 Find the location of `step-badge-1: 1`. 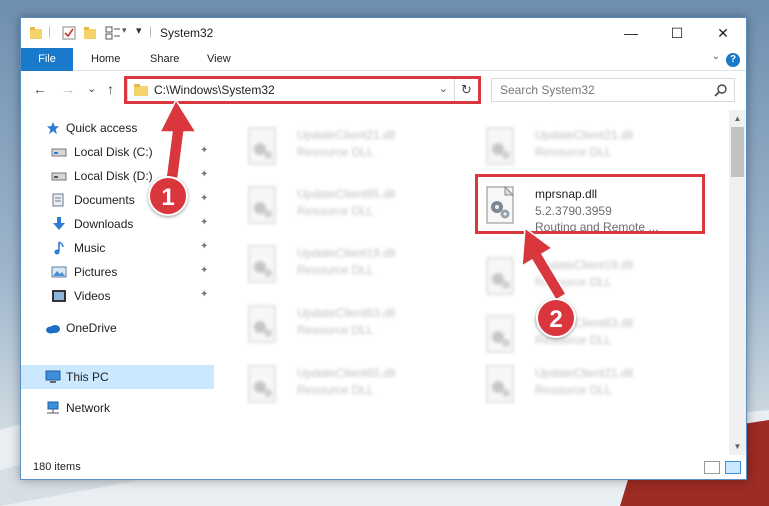

step-badge-1: 1 is located at coordinates (168, 196).